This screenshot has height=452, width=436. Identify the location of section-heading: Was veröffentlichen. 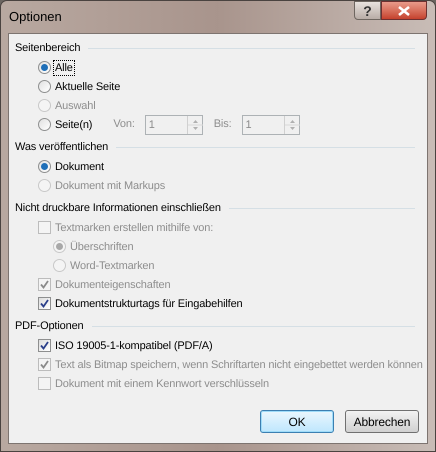
(61, 147).